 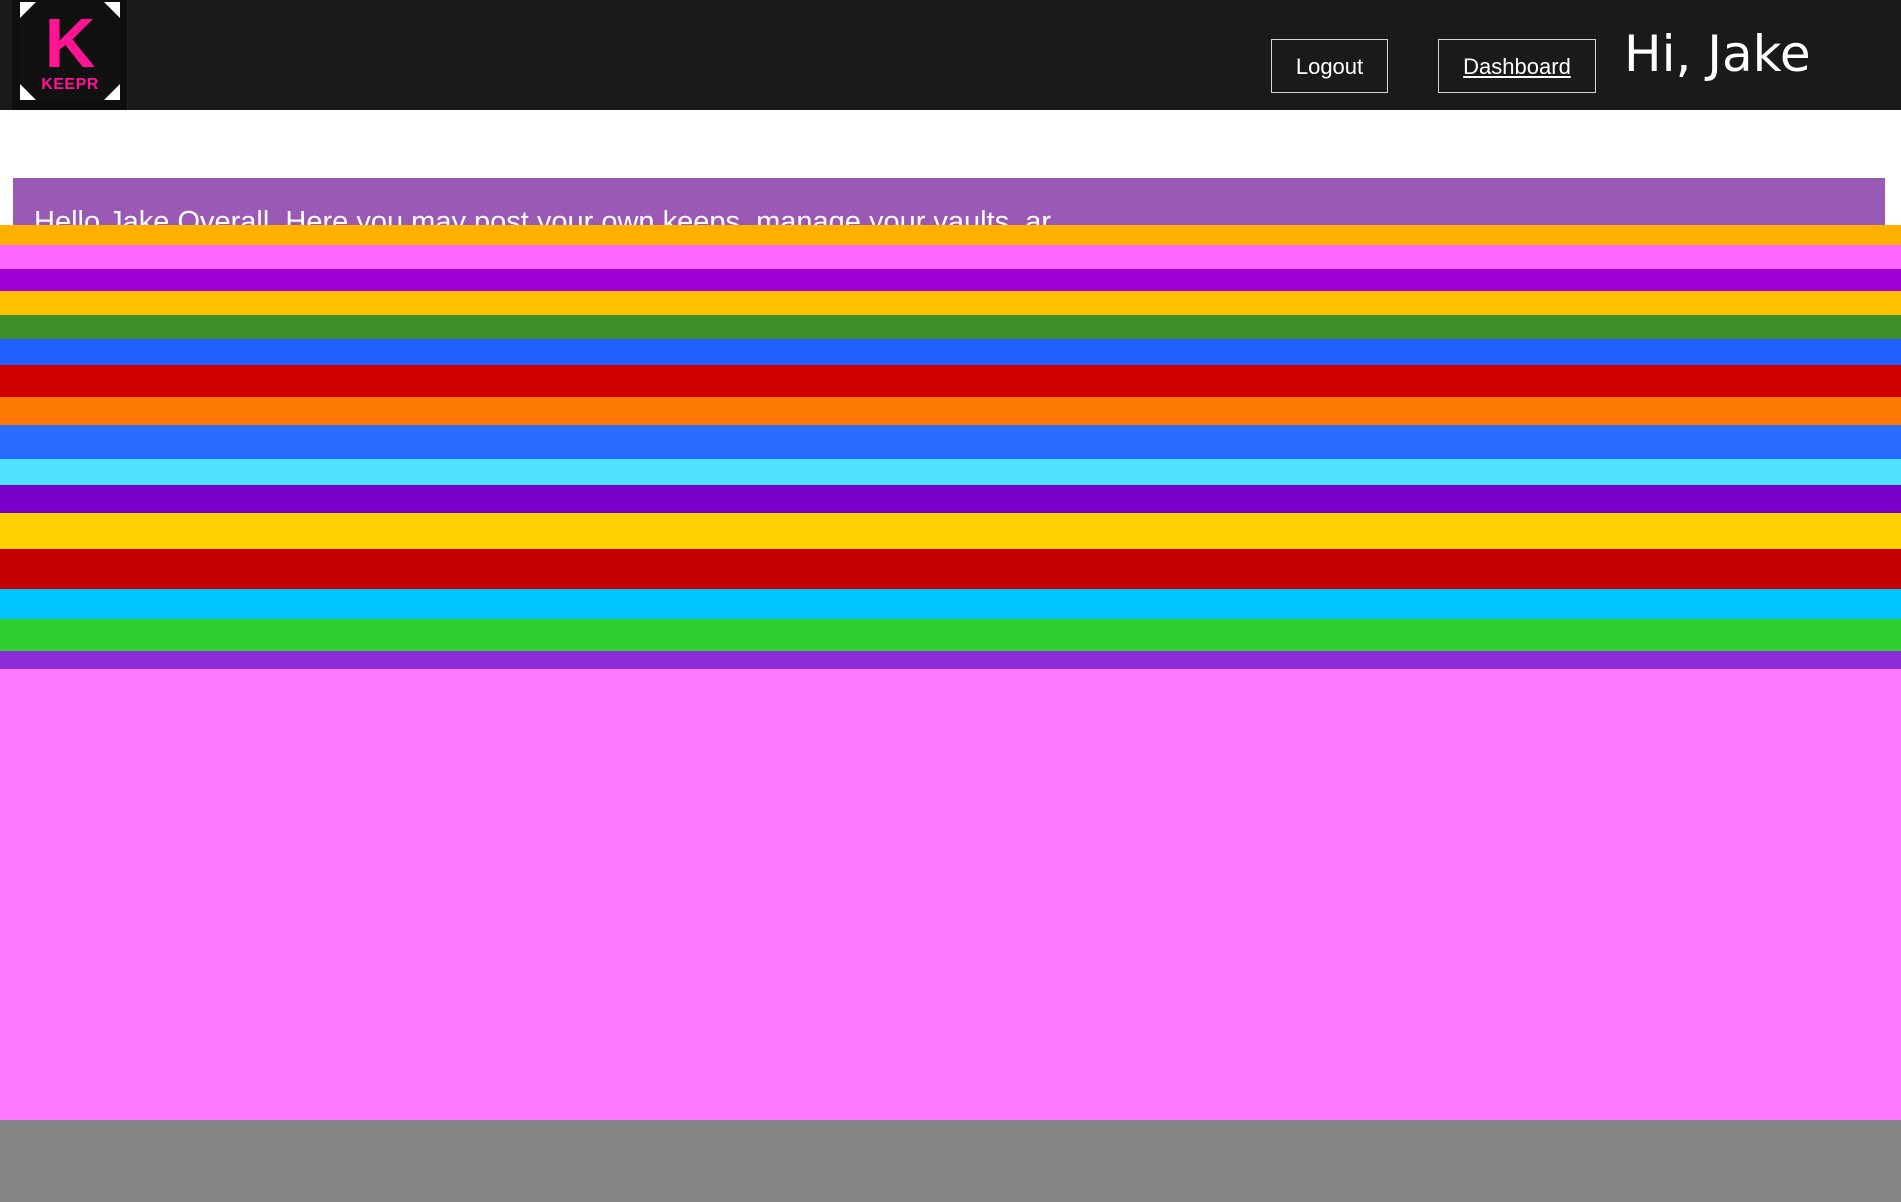 What do you see at coordinates (950, 55) in the screenshot?
I see `top-navbar: K KEEPR Logout Dashboard Hi, Jake` at bounding box center [950, 55].